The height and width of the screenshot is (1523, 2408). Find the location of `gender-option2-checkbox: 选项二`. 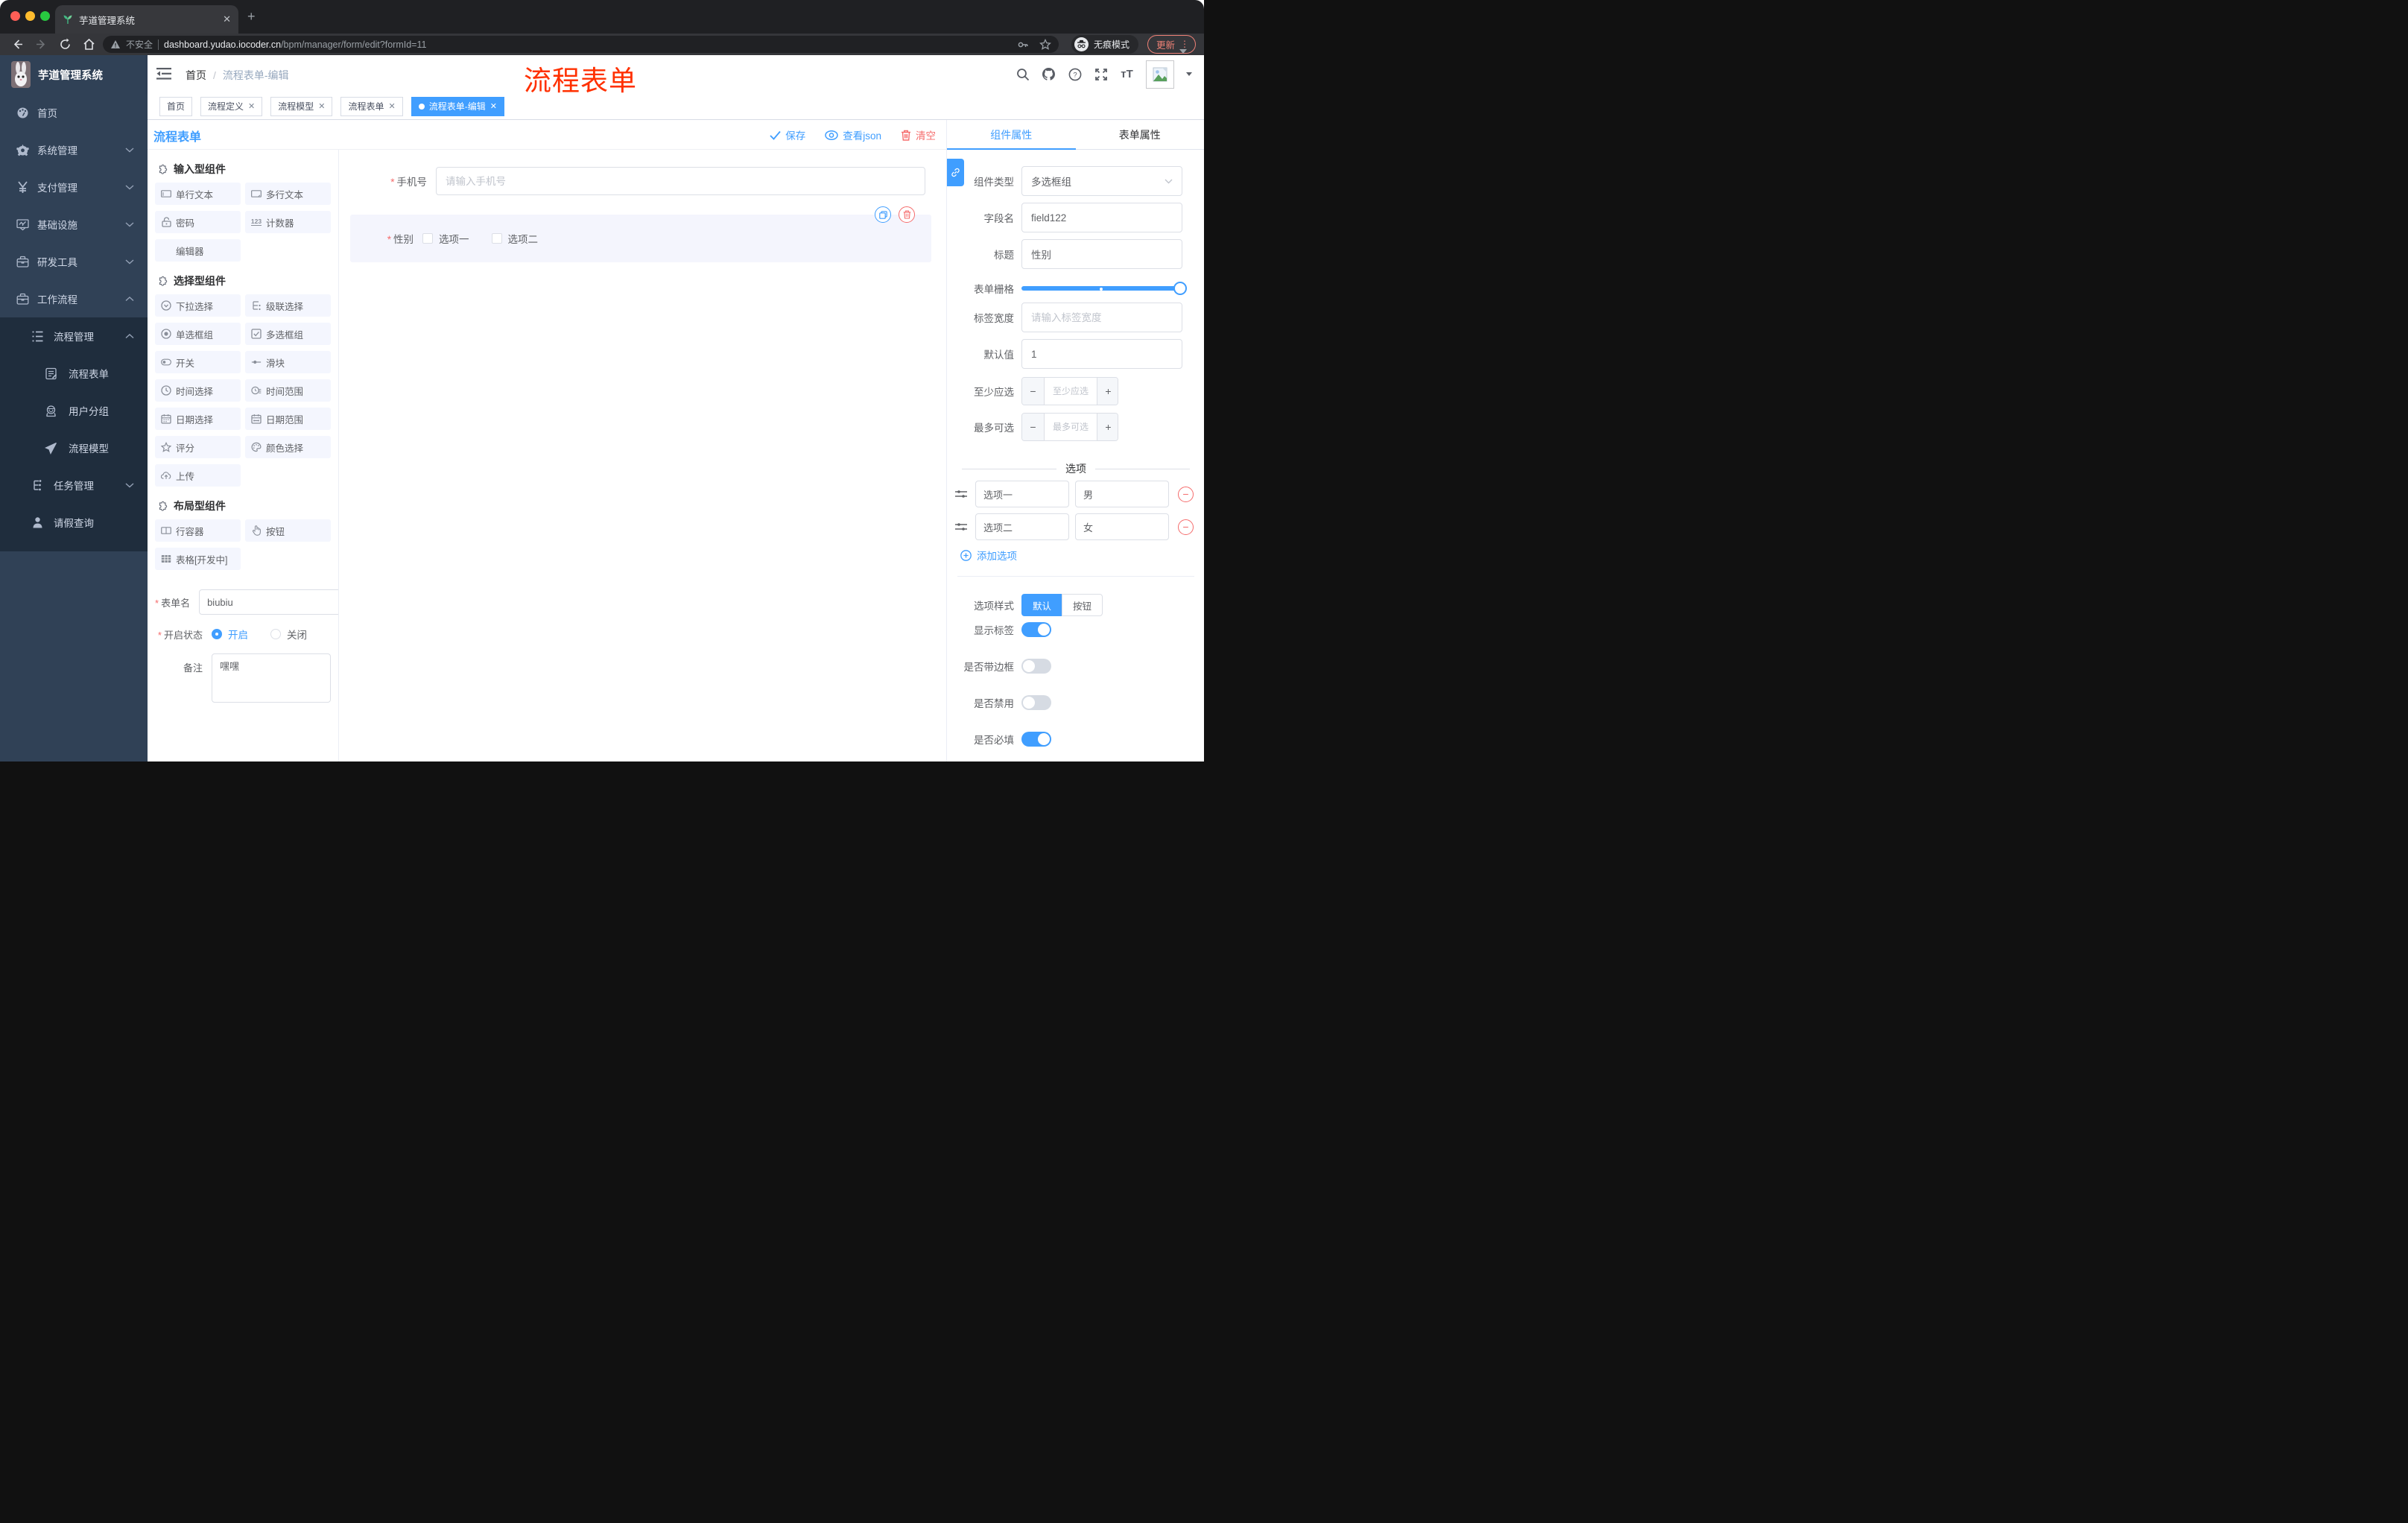

gender-option2-checkbox: 选项二 is located at coordinates (514, 238).